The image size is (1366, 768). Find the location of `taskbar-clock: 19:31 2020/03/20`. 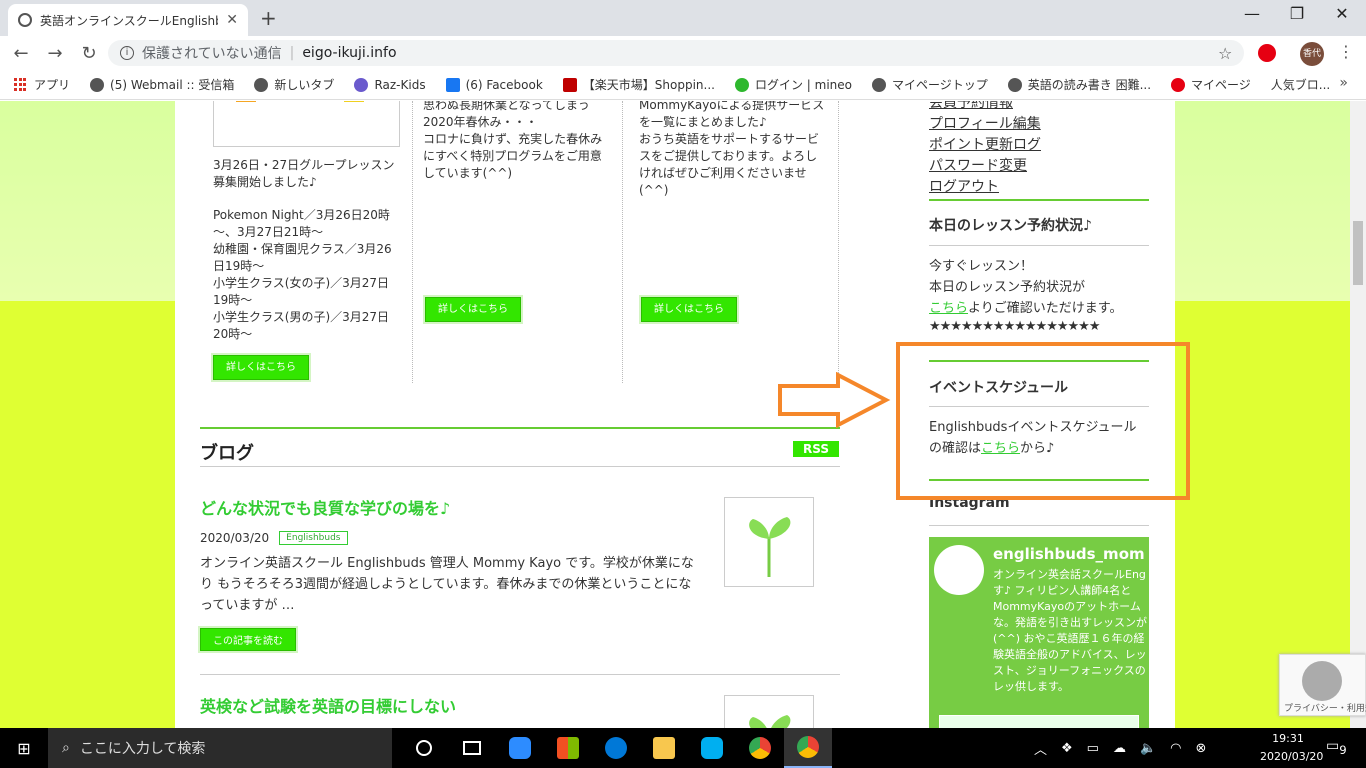

taskbar-clock: 19:31 2020/03/20 is located at coordinates (1292, 748).